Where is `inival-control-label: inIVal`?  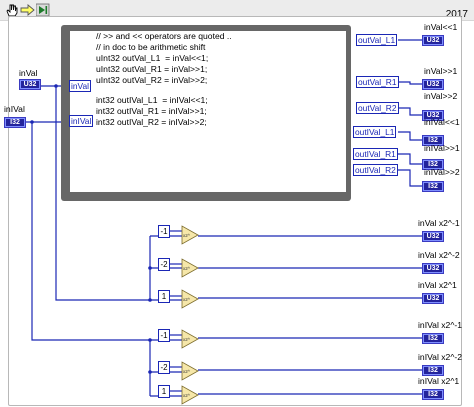 inival-control-label: inIVal is located at coordinates (14, 109).